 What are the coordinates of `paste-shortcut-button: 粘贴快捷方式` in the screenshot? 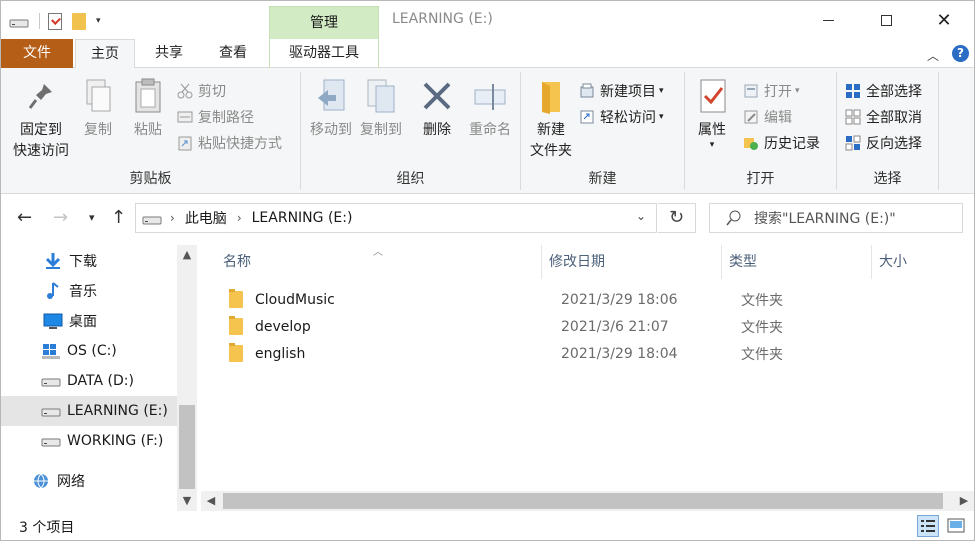 It's located at (229, 143).